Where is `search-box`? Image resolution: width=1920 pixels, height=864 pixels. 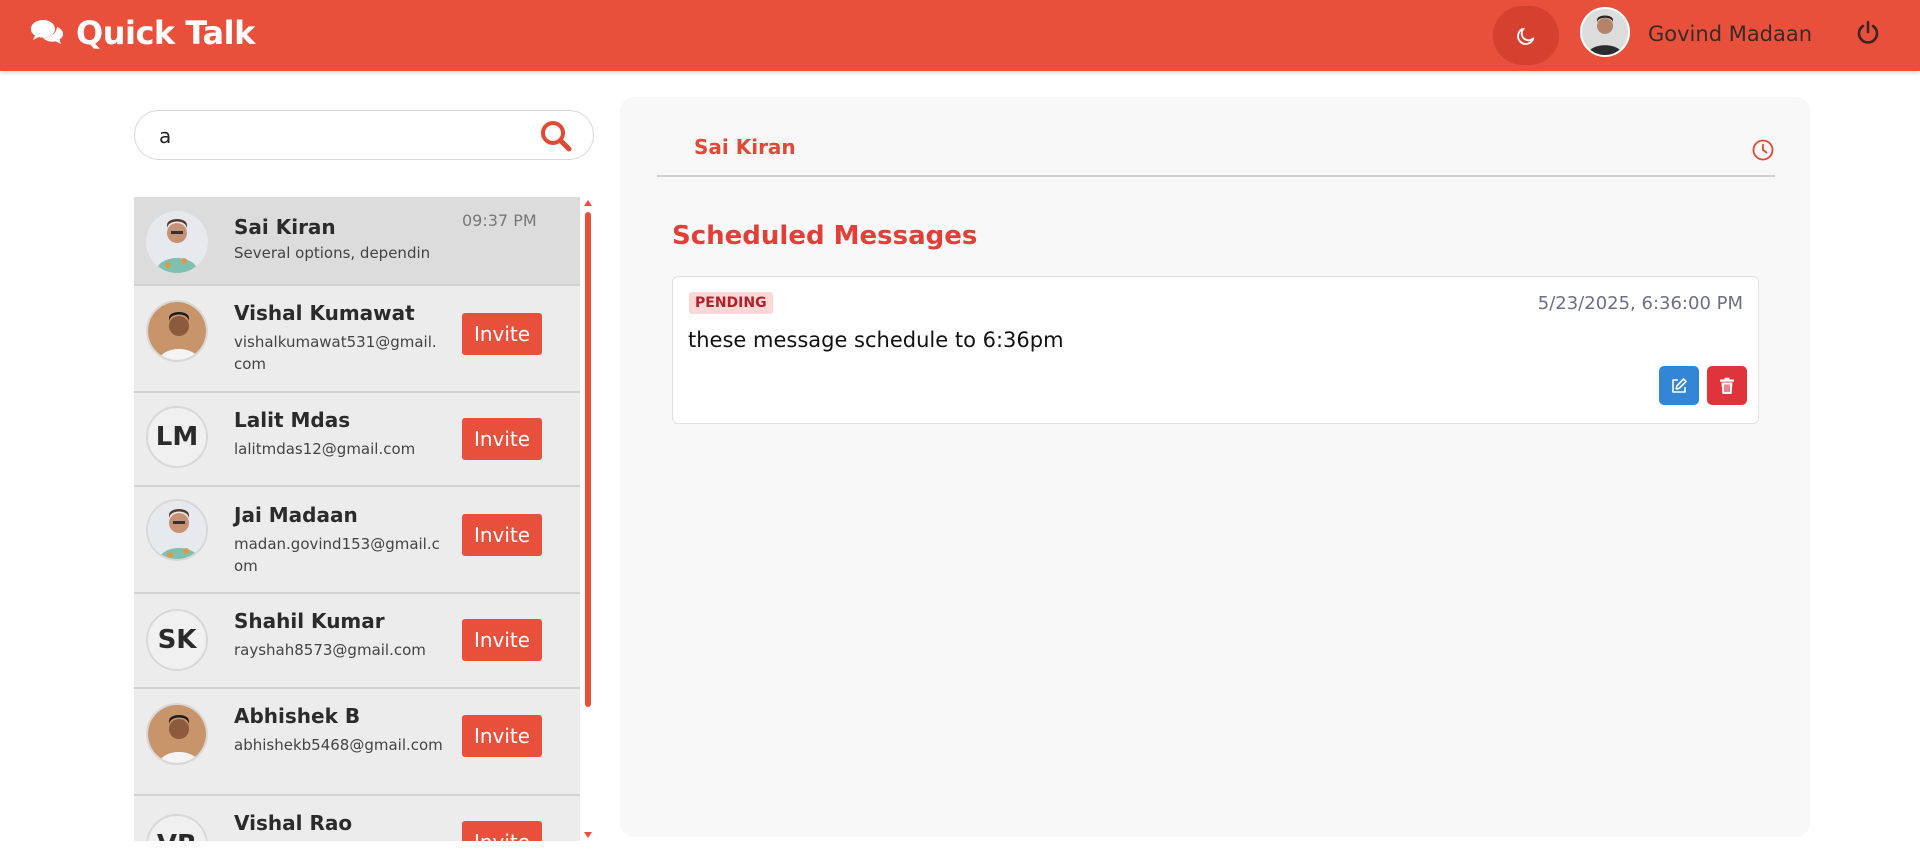 search-box is located at coordinates (364, 135).